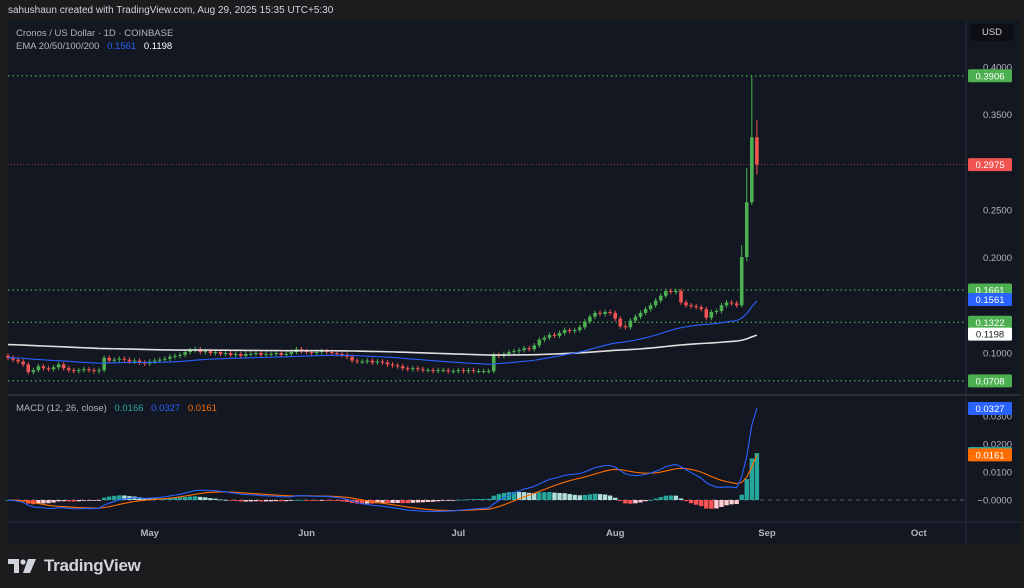 The image size is (1024, 588). Describe the element at coordinates (58, 46) in the screenshot. I see `ema-label: EMA 20/50/100/200` at that location.